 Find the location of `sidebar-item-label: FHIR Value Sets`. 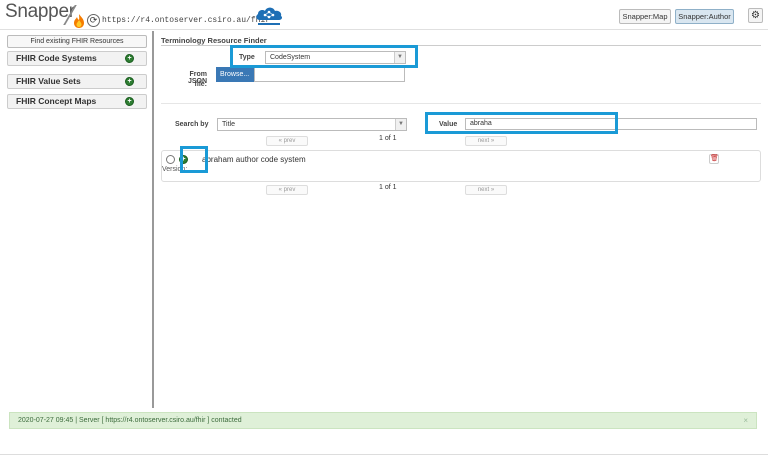

sidebar-item-label: FHIR Value Sets is located at coordinates (48, 81).